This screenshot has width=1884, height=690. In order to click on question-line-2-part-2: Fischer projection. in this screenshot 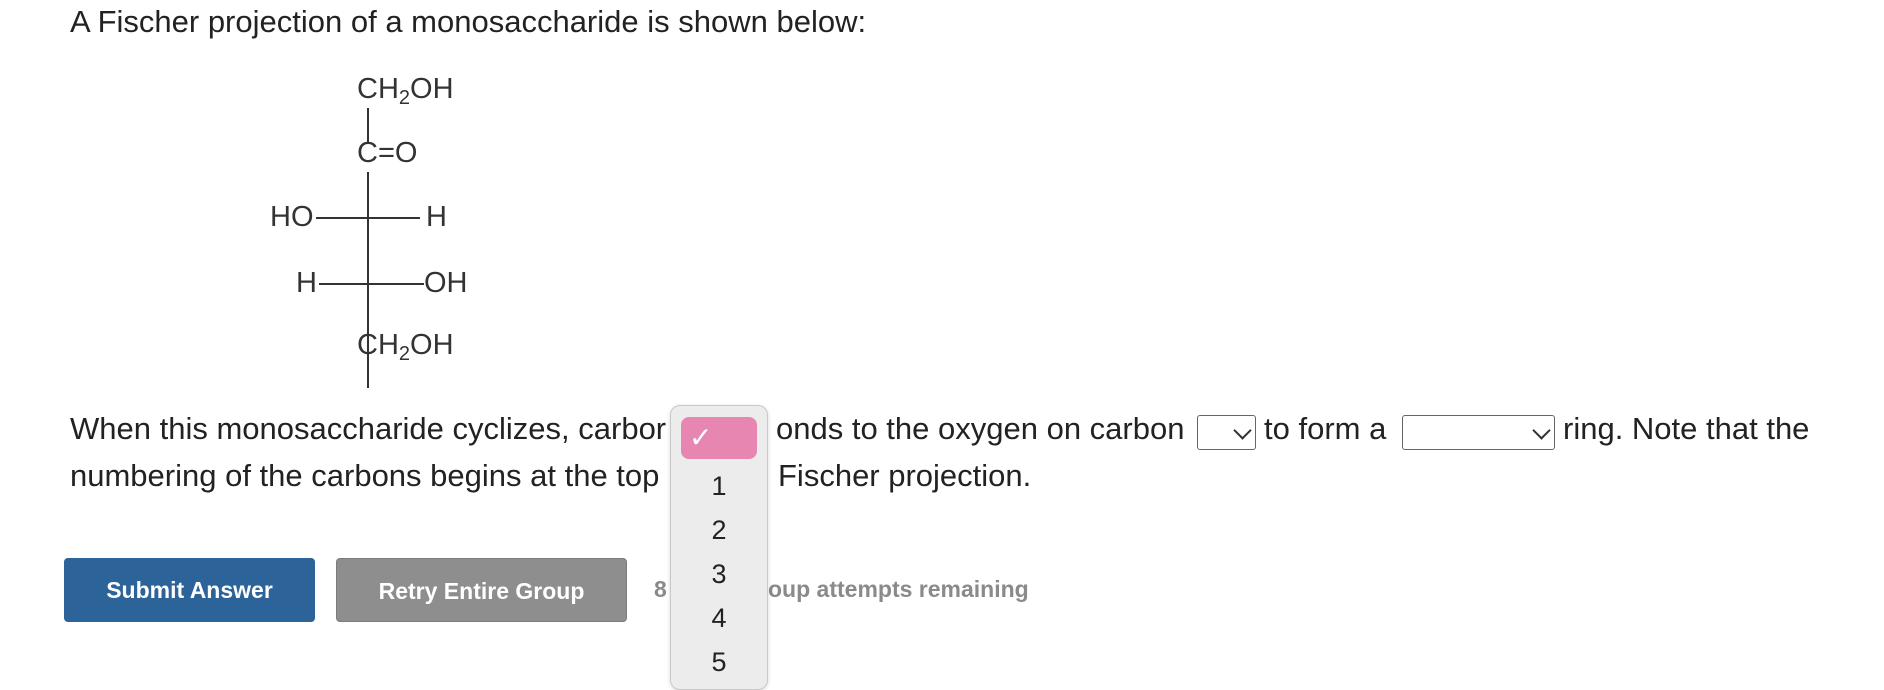, I will do `click(905, 475)`.